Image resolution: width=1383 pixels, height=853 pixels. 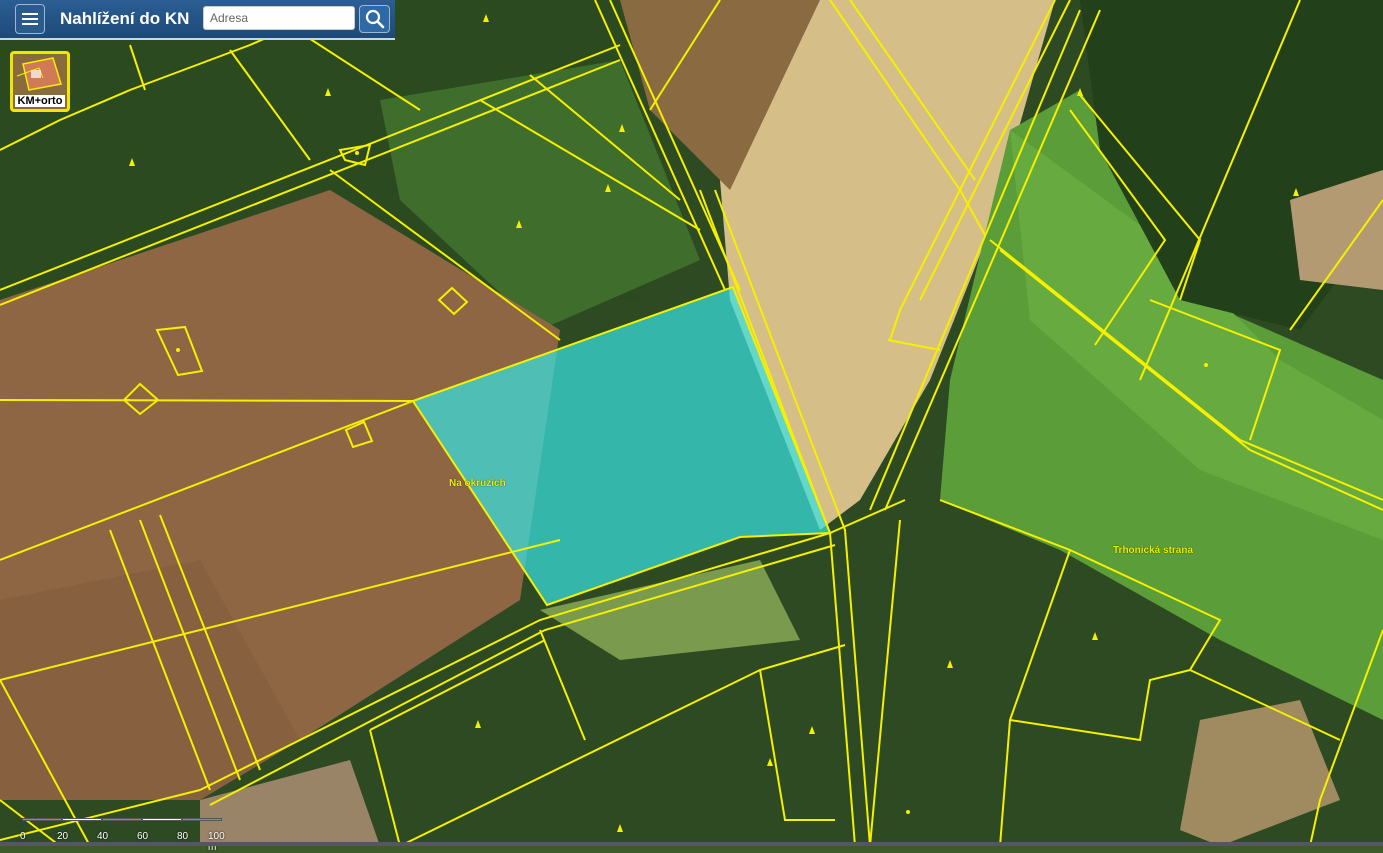 I want to click on magnifier-icon, so click(x=375, y=19).